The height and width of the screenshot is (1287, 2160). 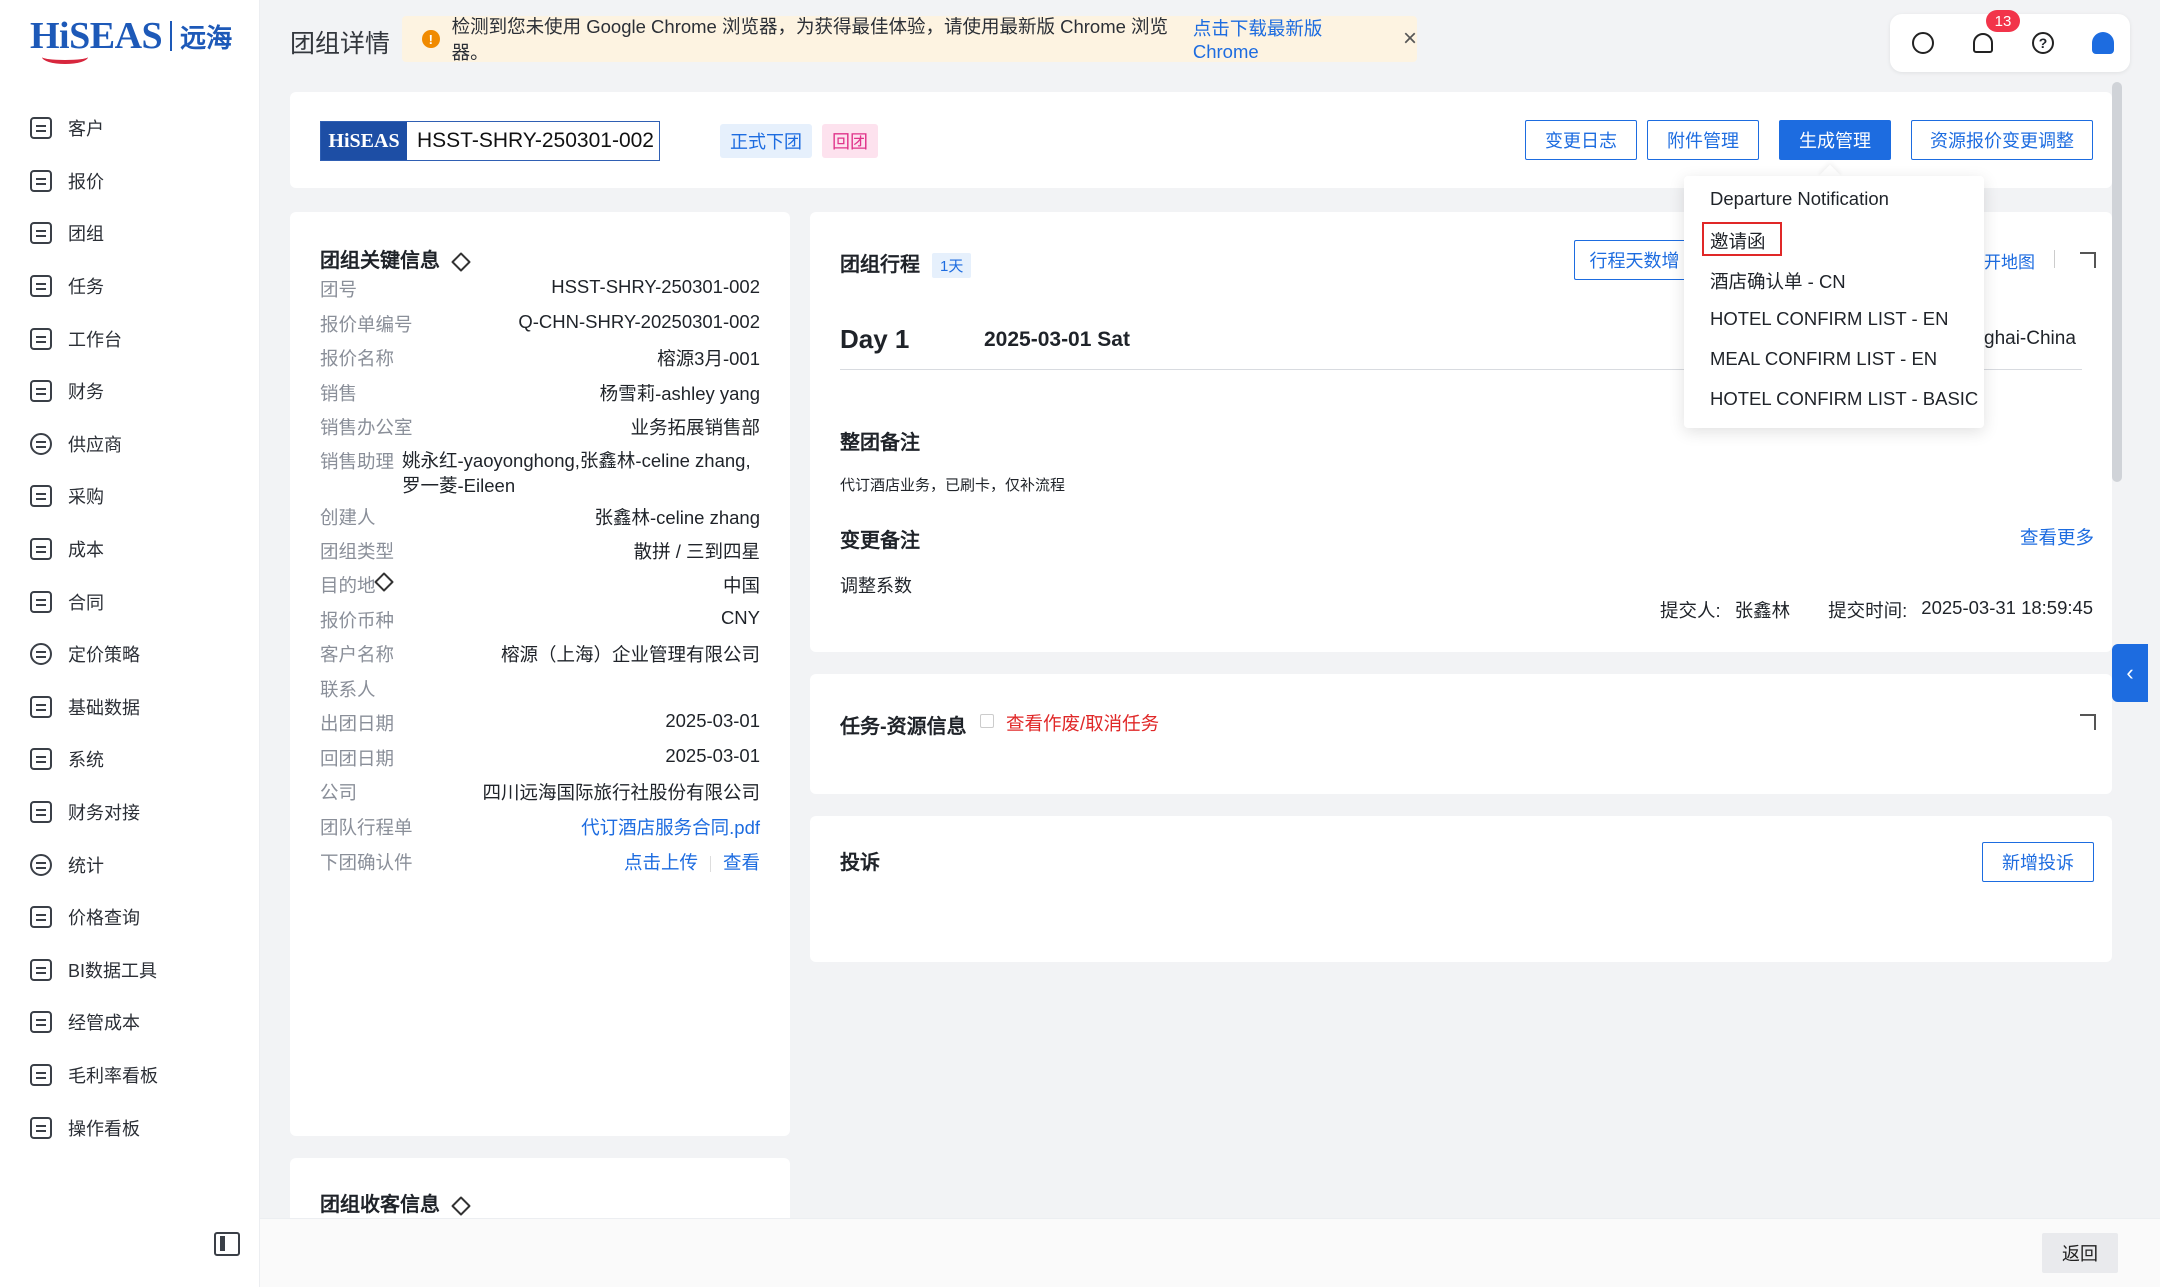 I want to click on hiseas-logo: HiSEAS 远海, so click(x=131, y=39).